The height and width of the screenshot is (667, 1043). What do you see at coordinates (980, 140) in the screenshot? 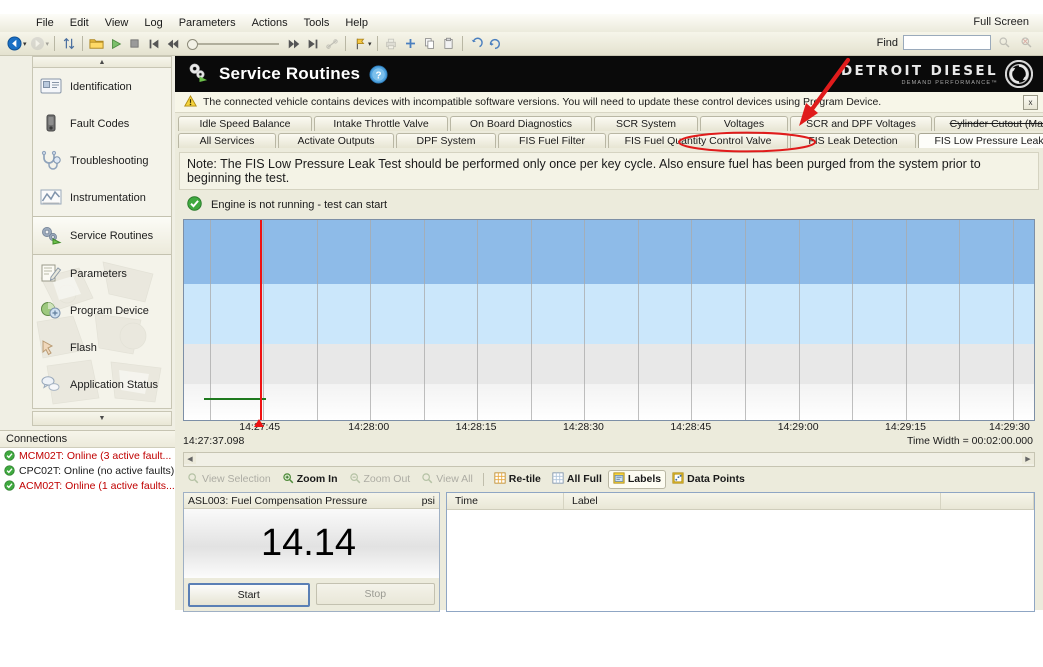
I see `tab-fis-low-pressure-leak-test: FIS Low Pressure Leak Test` at bounding box center [980, 140].